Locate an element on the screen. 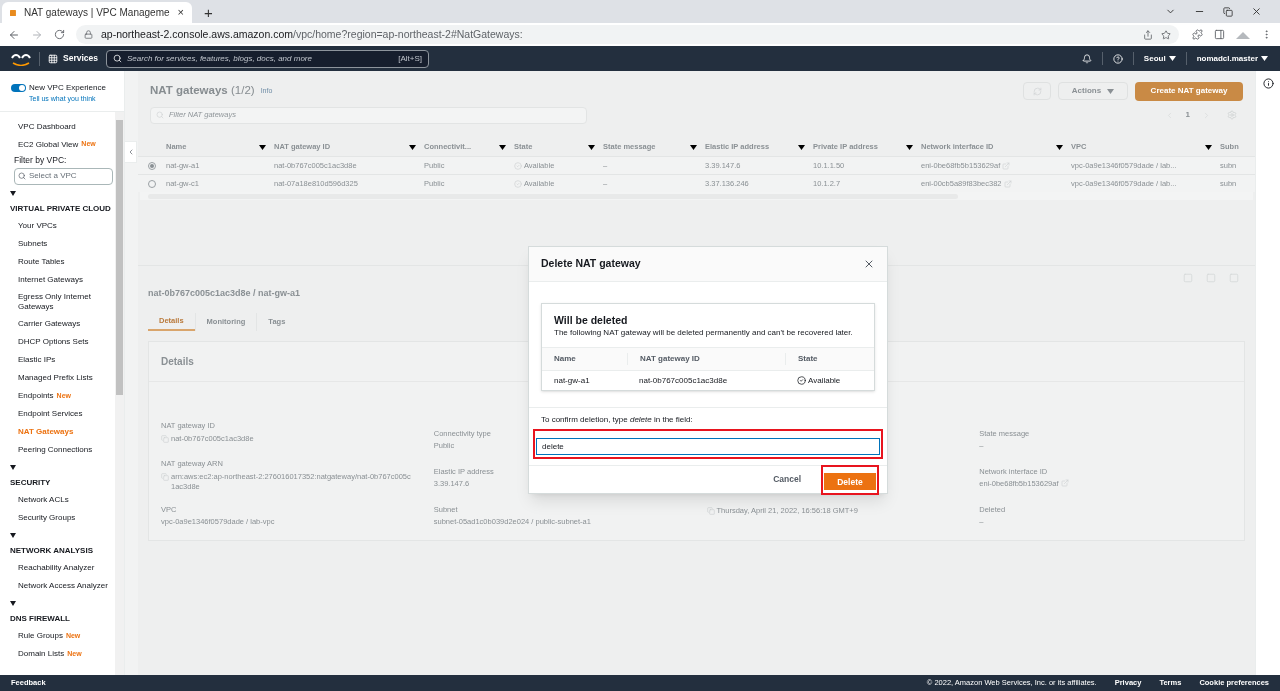 Image resolution: width=1280 pixels, height=691 pixels. sidebar-item: Reachability Analyzer is located at coordinates (61, 567).